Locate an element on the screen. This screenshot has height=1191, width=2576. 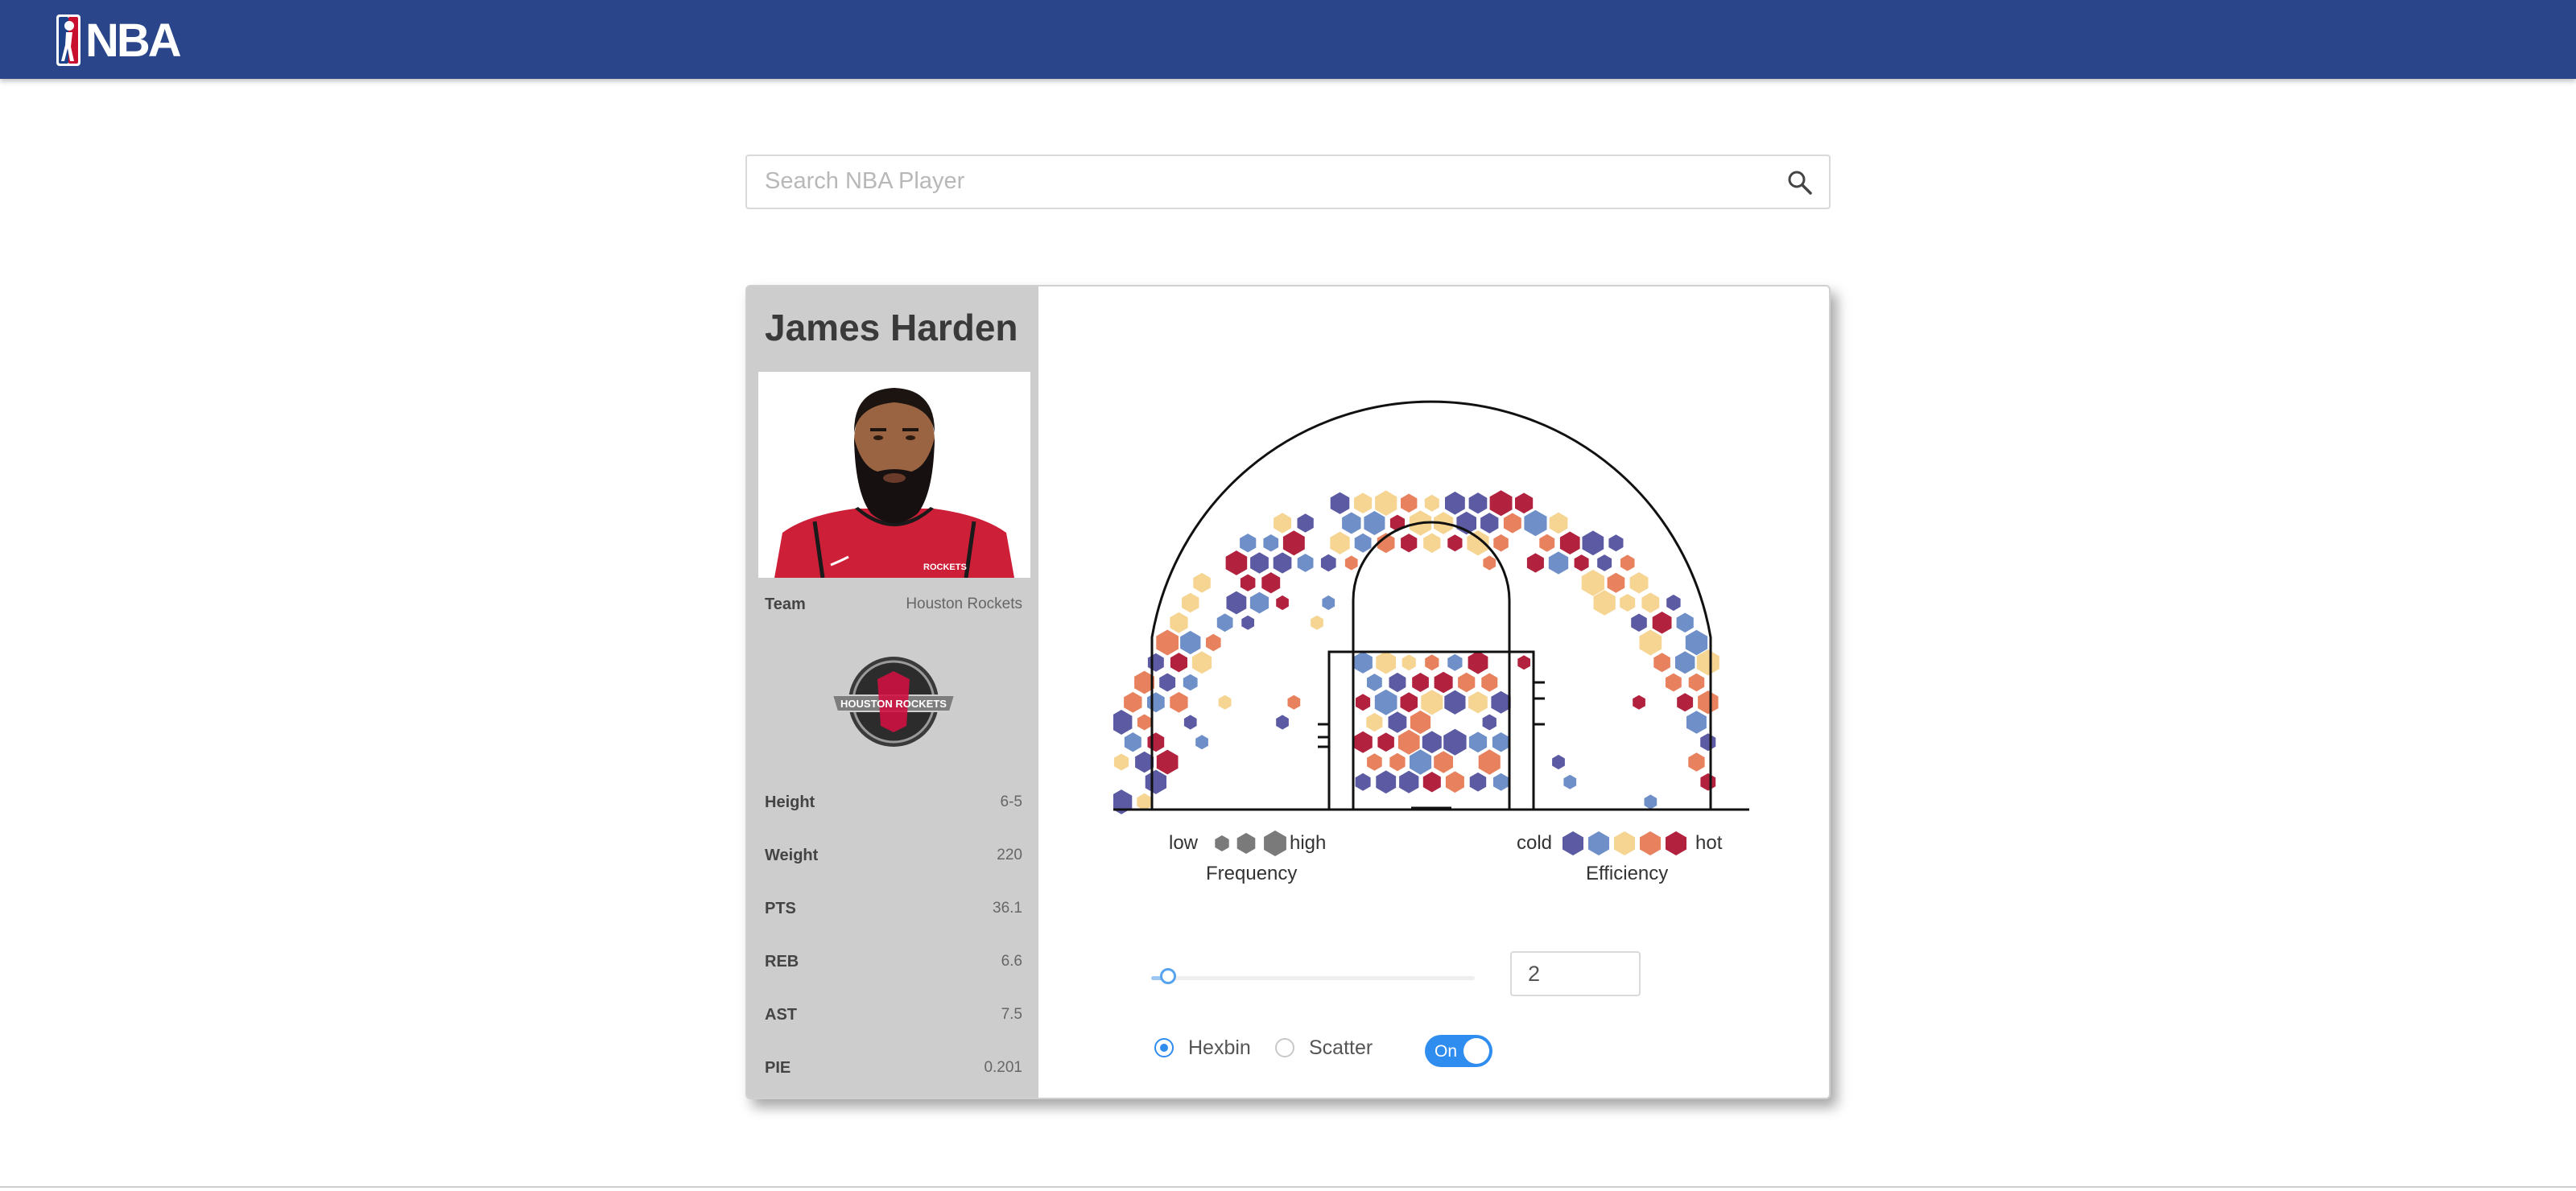
bin-size-slider-thumb is located at coordinates (1168, 976).